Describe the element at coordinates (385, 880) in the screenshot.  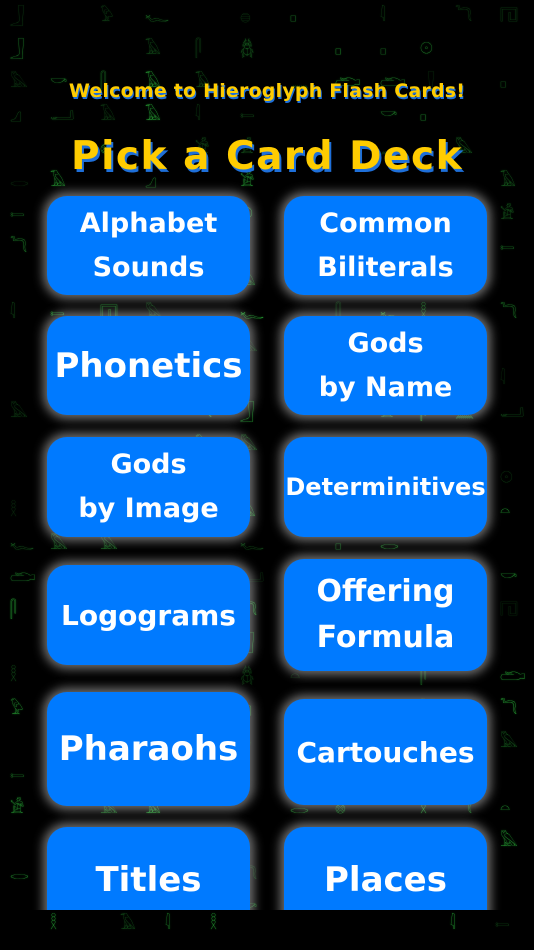
I see `deck-label: Places` at that location.